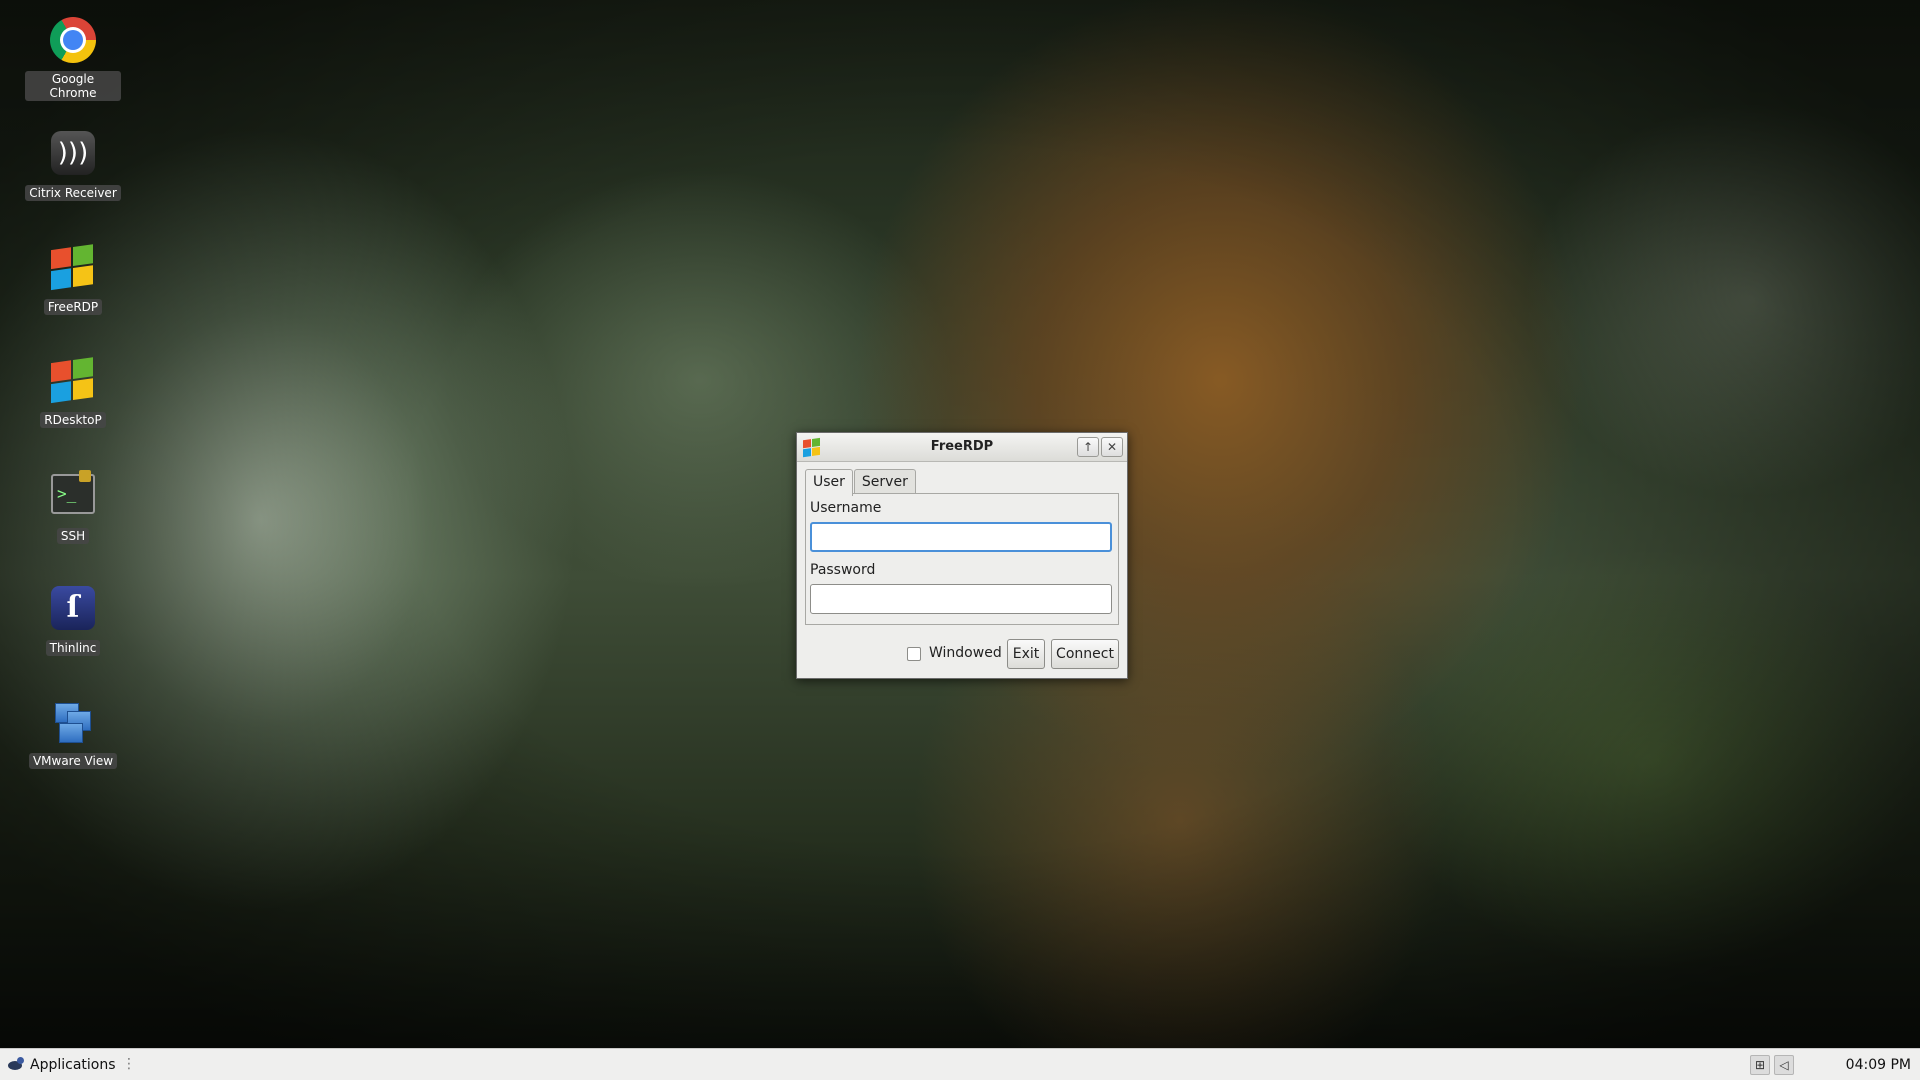  I want to click on desktop-icon-vmware-view: VMware View, so click(73, 733).